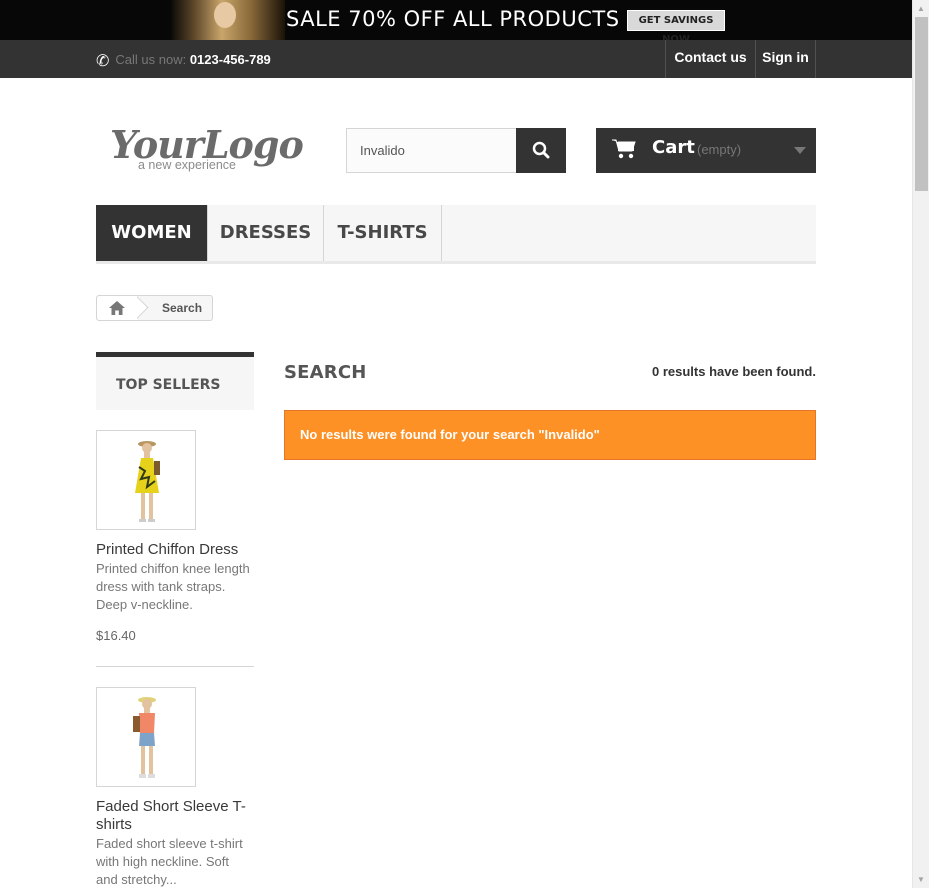  Describe the element at coordinates (175, 816) in the screenshot. I see `product-name: Faded Short Sleeve T-shirts` at that location.